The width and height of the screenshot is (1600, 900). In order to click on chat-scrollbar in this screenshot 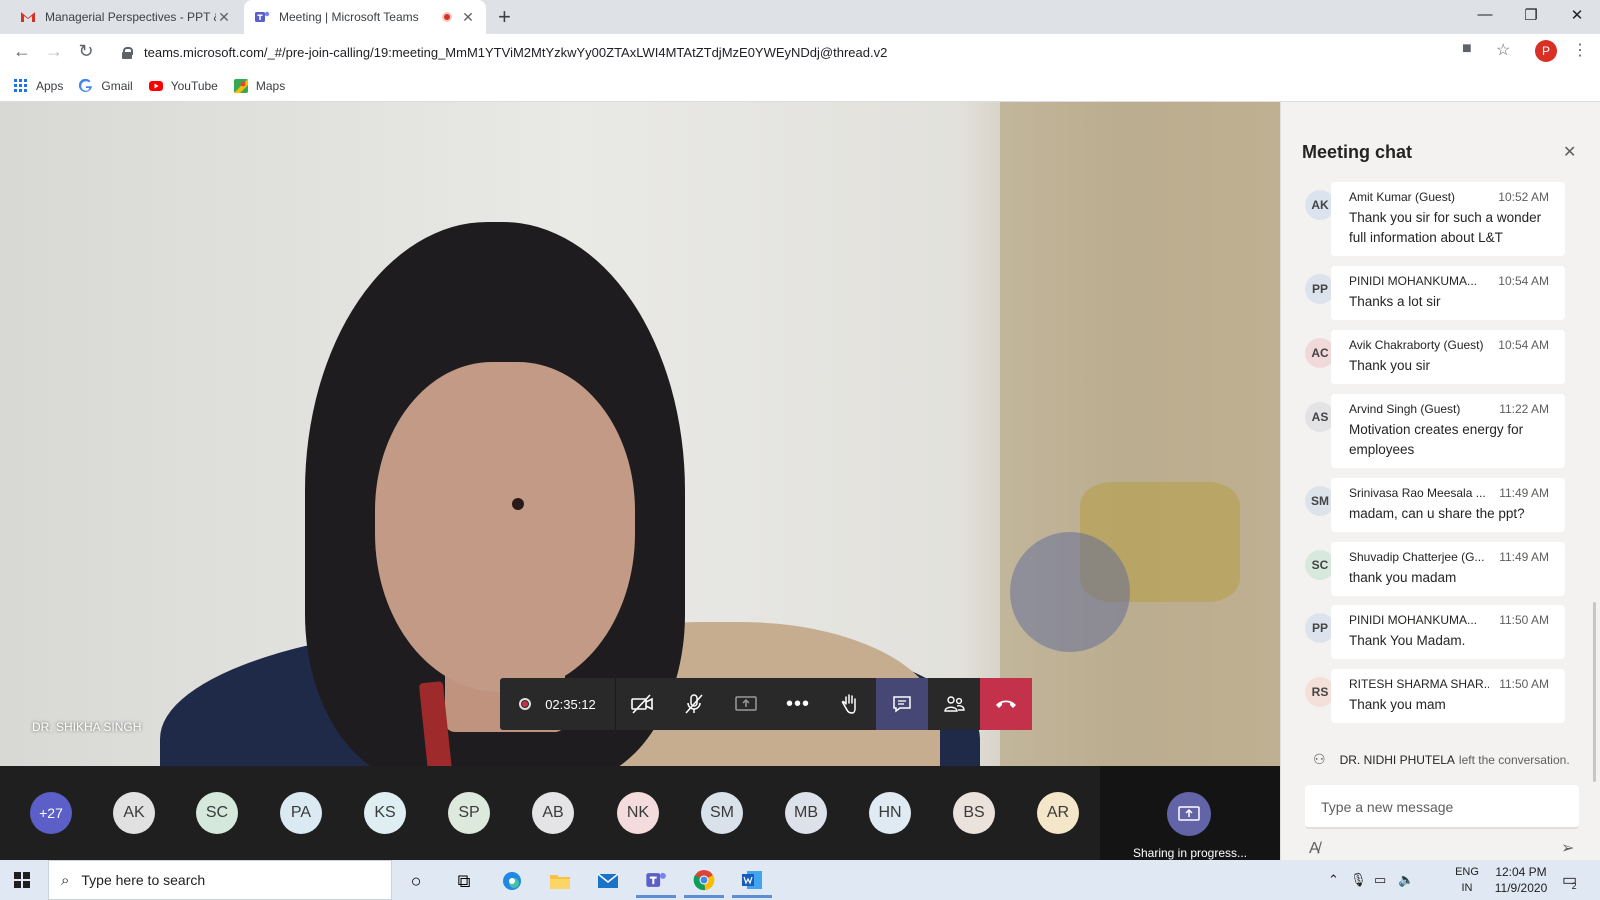, I will do `click(1594, 692)`.